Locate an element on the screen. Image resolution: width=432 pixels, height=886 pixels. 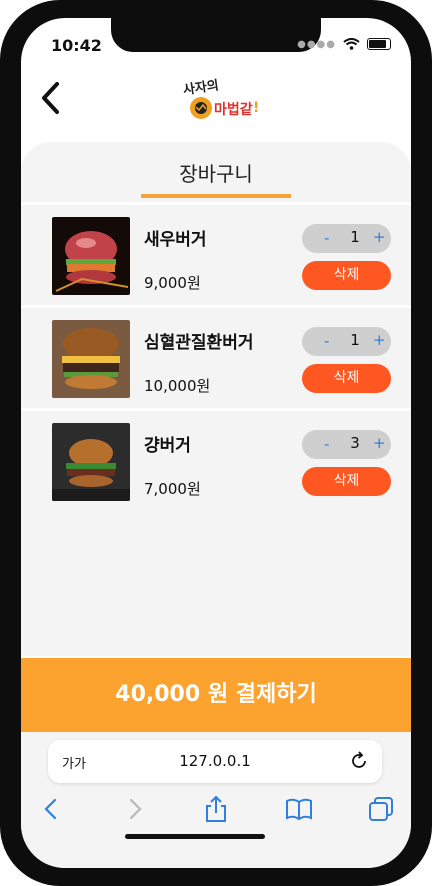
tabs-icon is located at coordinates (381, 809).